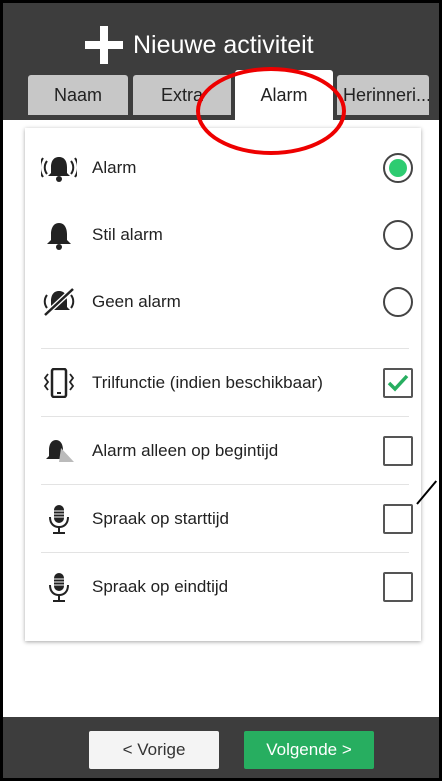  What do you see at coordinates (223, 301) in the screenshot?
I see `option-geen-alarm: Geen alarm` at bounding box center [223, 301].